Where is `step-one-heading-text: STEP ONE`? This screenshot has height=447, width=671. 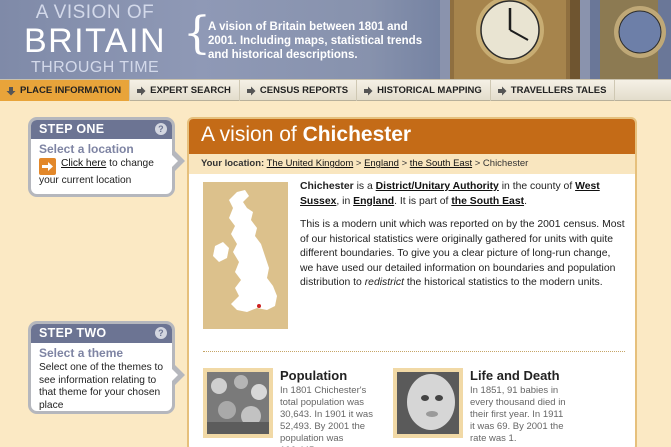
step-one-heading-text: STEP ONE is located at coordinates (72, 129).